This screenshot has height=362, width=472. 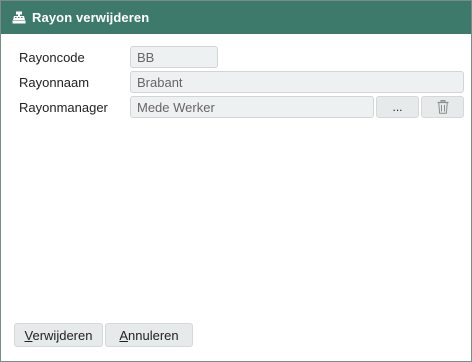 What do you see at coordinates (91, 17) in the screenshot?
I see `dialog-title: Rayon verwijderen` at bounding box center [91, 17].